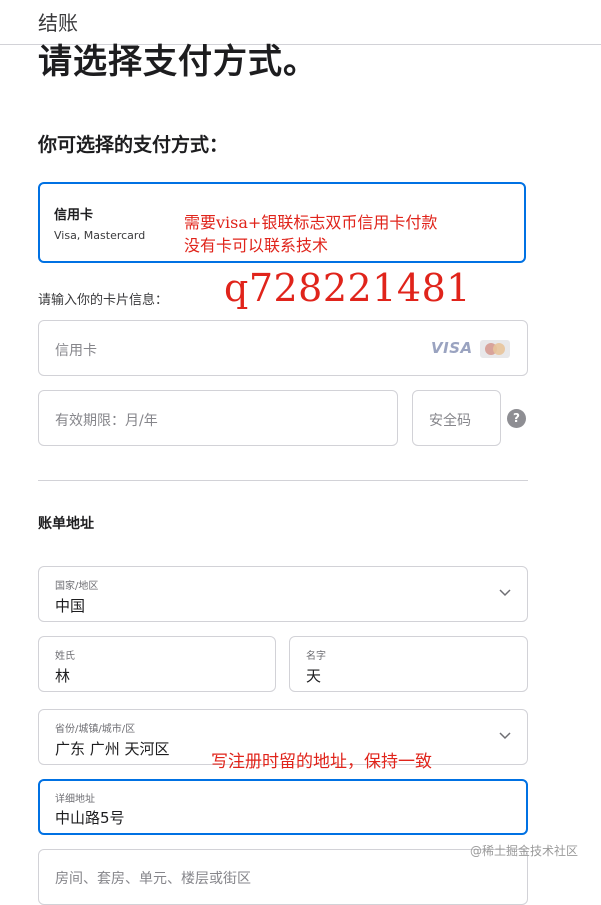  Describe the element at coordinates (450, 421) in the screenshot. I see `security-code-placeholder: 安全码` at that location.